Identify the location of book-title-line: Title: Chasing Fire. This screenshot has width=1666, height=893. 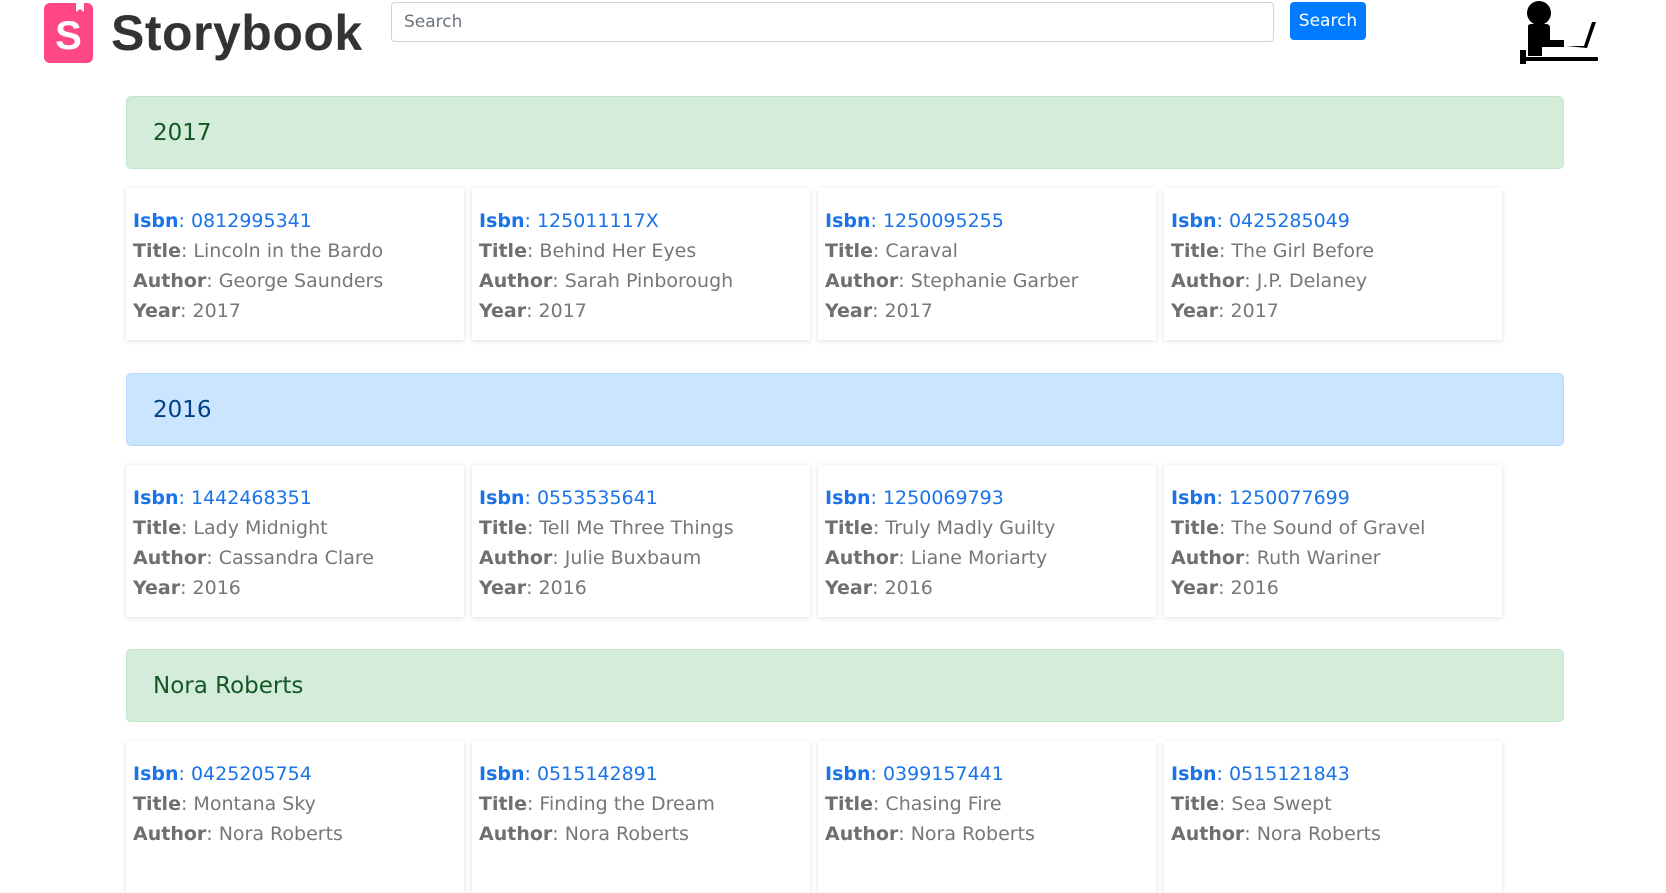
(913, 804).